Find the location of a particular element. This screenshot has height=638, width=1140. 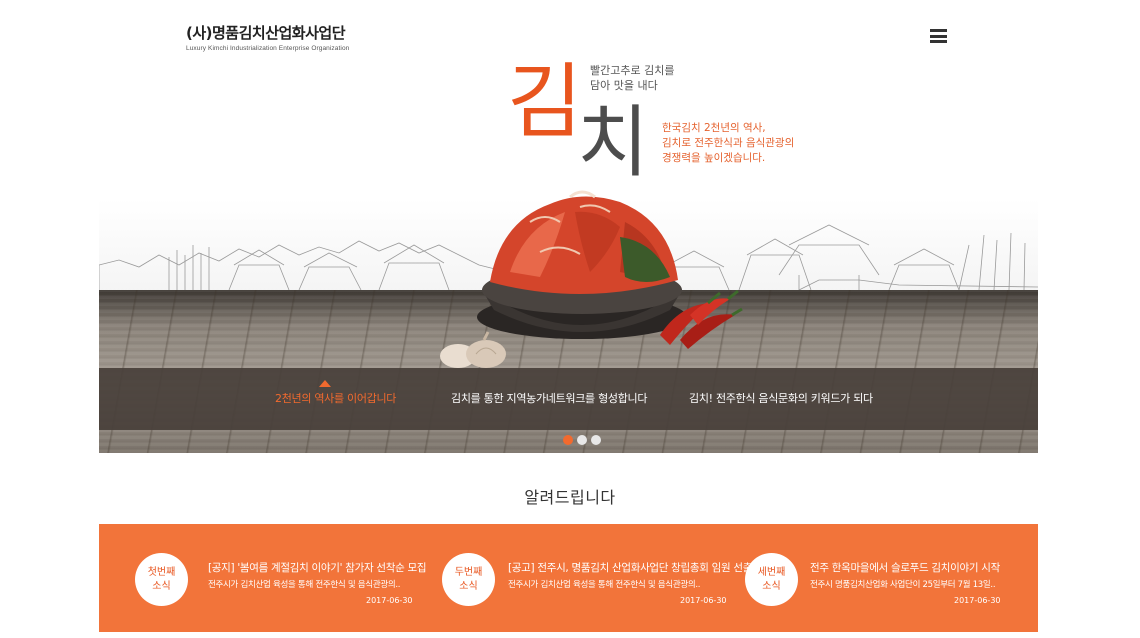

slide-pager is located at coordinates (582, 440).